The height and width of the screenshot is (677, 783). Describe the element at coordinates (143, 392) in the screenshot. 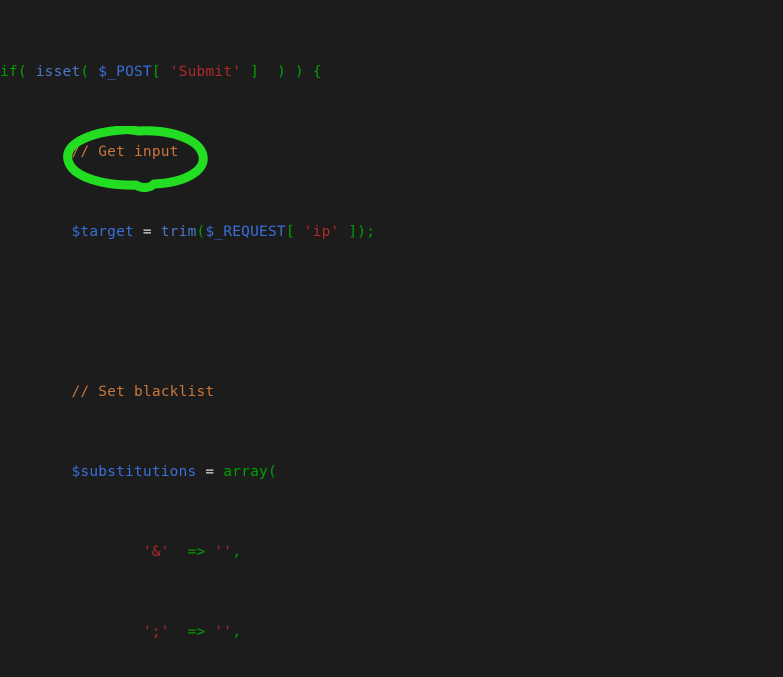

I see `code-line: // Set blacklist` at that location.